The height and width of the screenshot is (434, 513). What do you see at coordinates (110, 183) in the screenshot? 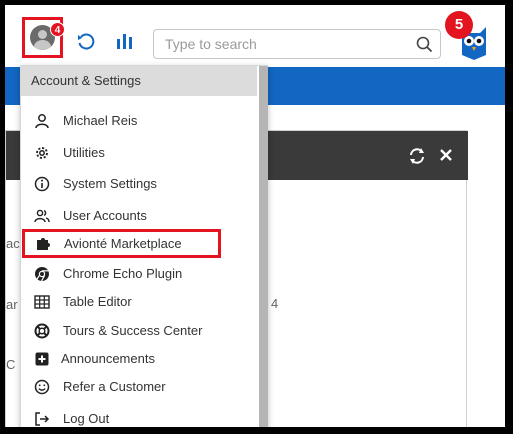
I see `menu-item-label: System Settings` at bounding box center [110, 183].